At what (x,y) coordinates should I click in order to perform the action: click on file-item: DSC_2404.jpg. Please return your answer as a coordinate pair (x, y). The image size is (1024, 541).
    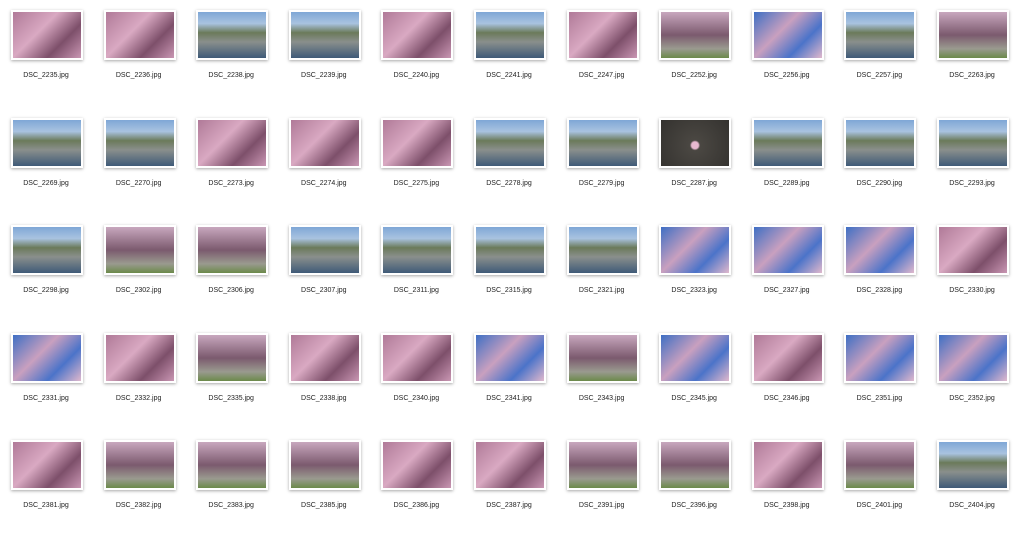
    Looking at the image, I should click on (972, 487).